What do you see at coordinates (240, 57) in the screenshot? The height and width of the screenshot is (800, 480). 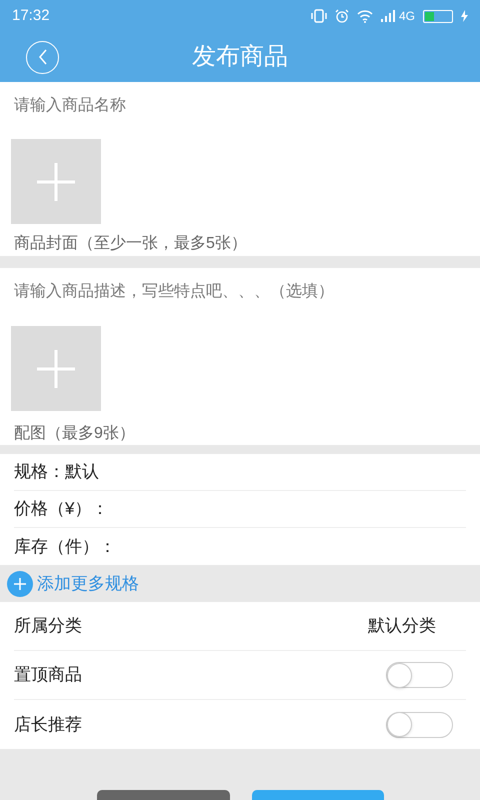 I see `page-title: 发布商品` at bounding box center [240, 57].